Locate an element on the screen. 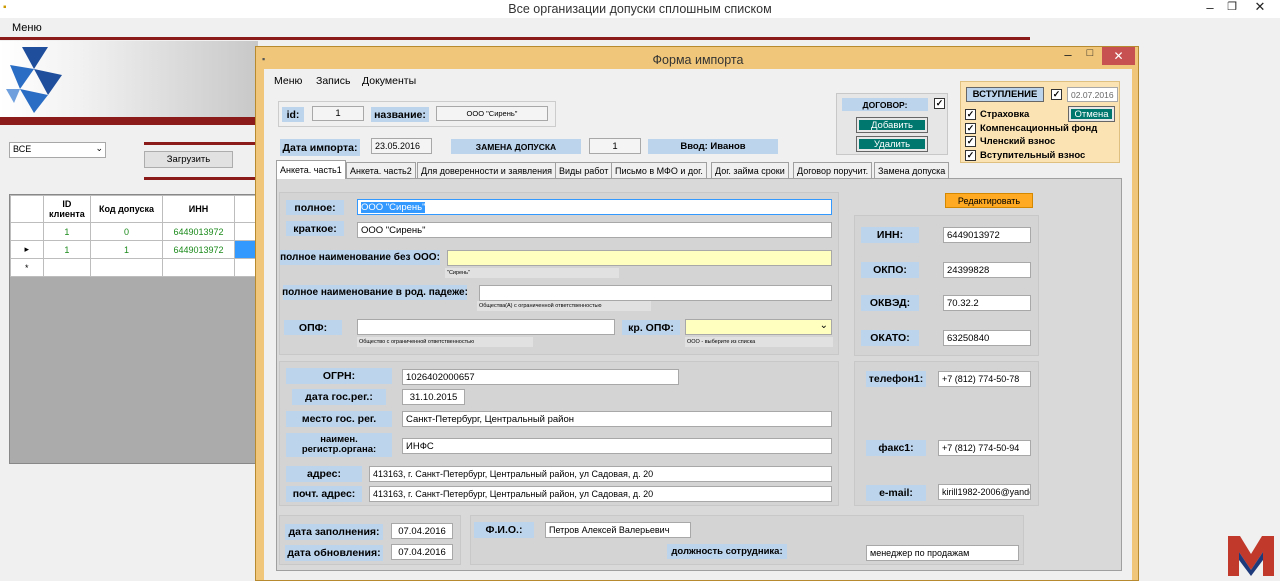  tab-questionnaire-2: Анкета. часть2 is located at coordinates (381, 170).